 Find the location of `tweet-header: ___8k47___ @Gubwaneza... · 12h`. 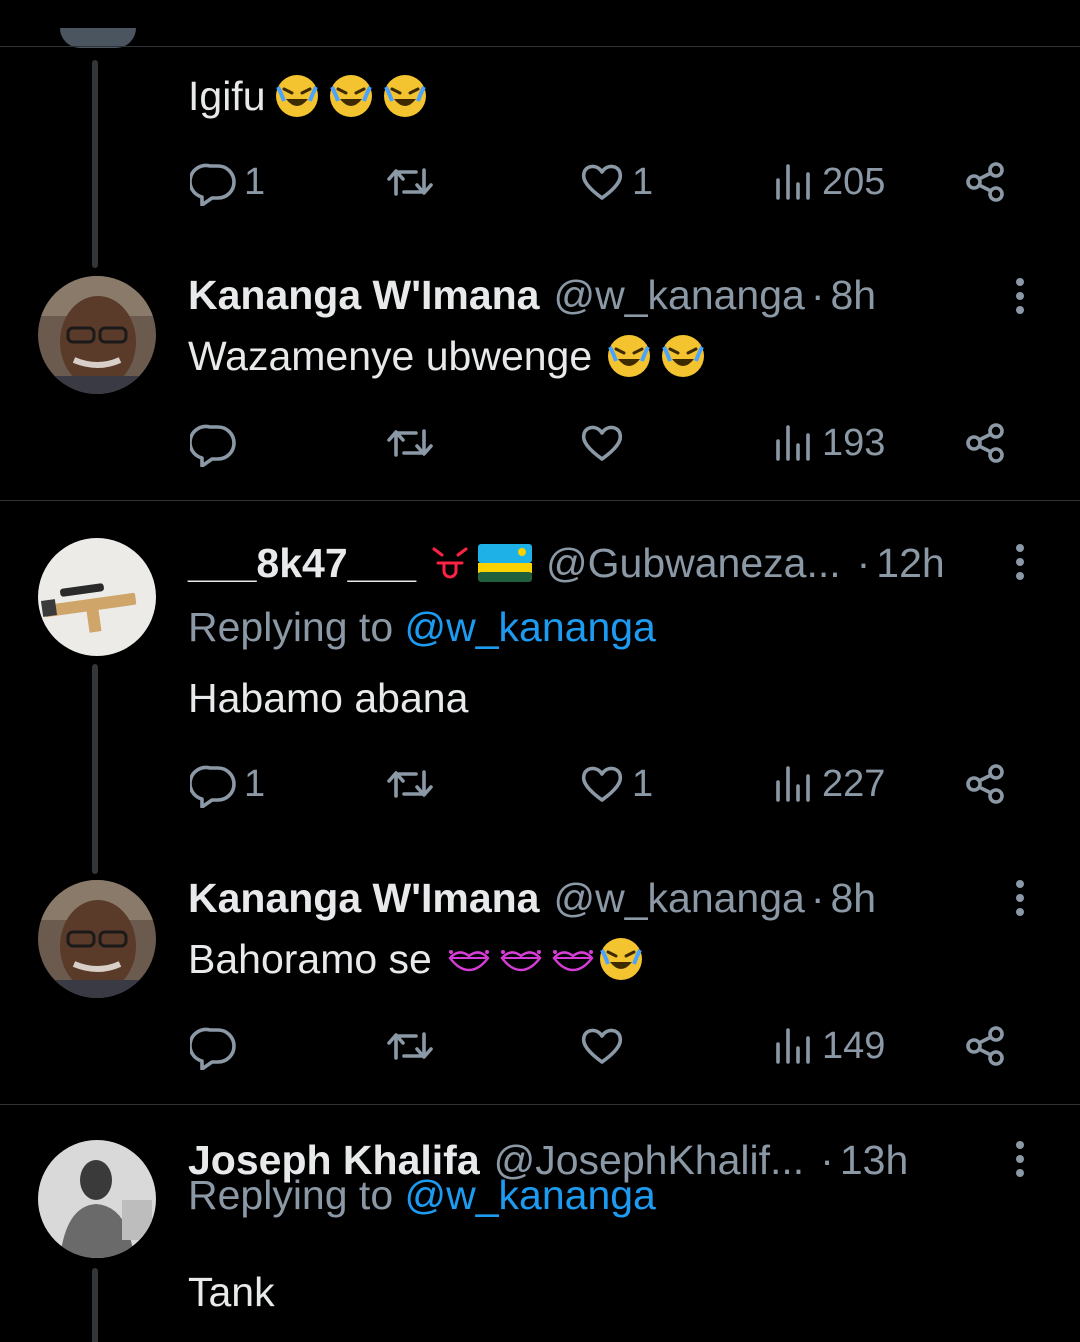

tweet-header: ___8k47___ @Gubwaneza... · 12h is located at coordinates (566, 563).